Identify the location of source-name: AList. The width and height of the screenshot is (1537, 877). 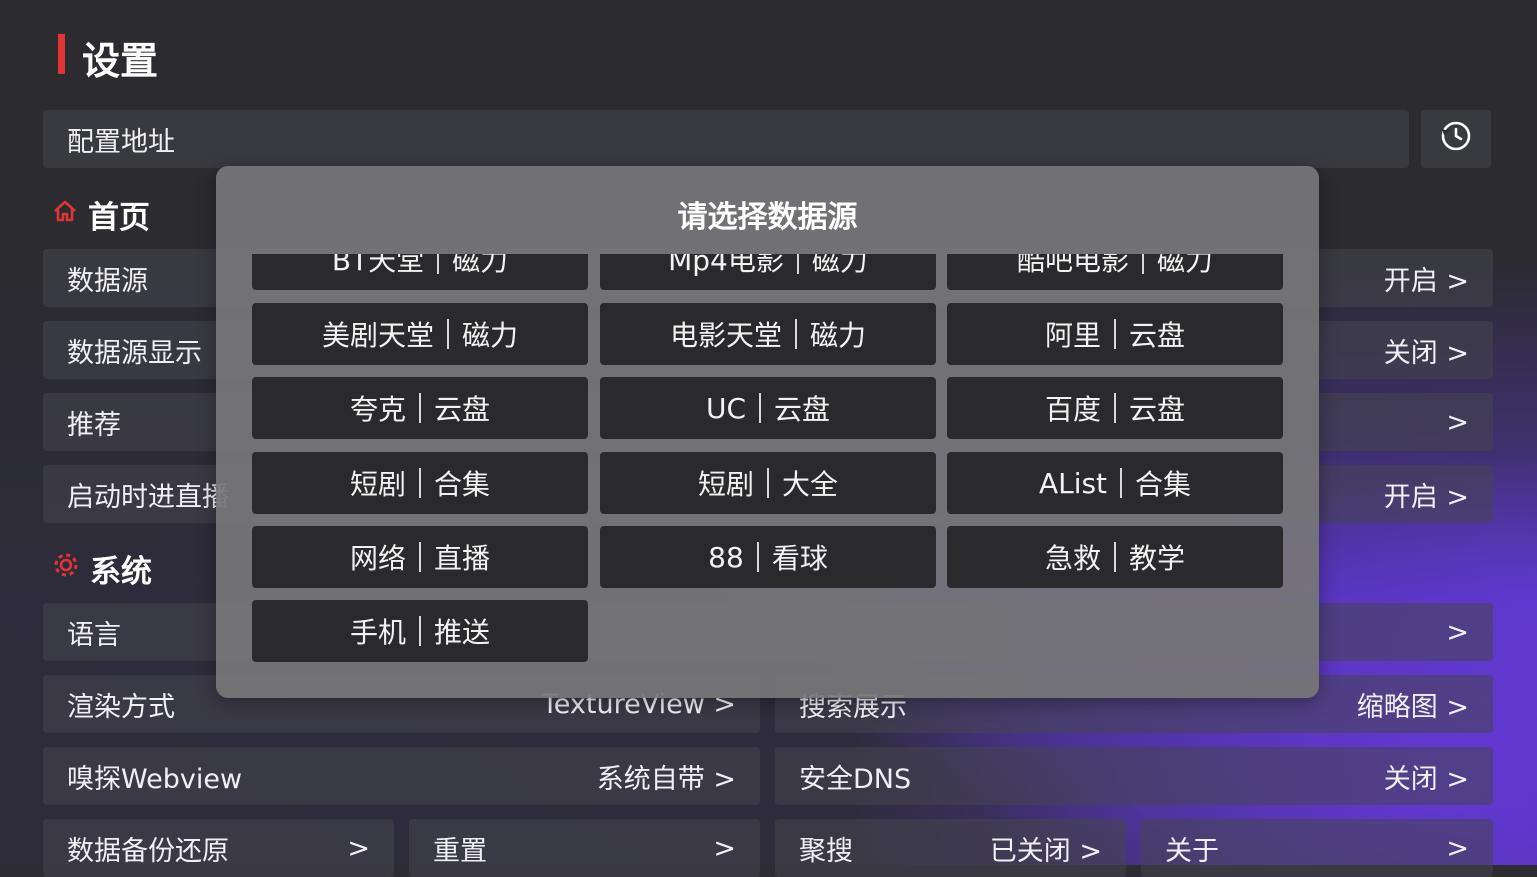
(1073, 483).